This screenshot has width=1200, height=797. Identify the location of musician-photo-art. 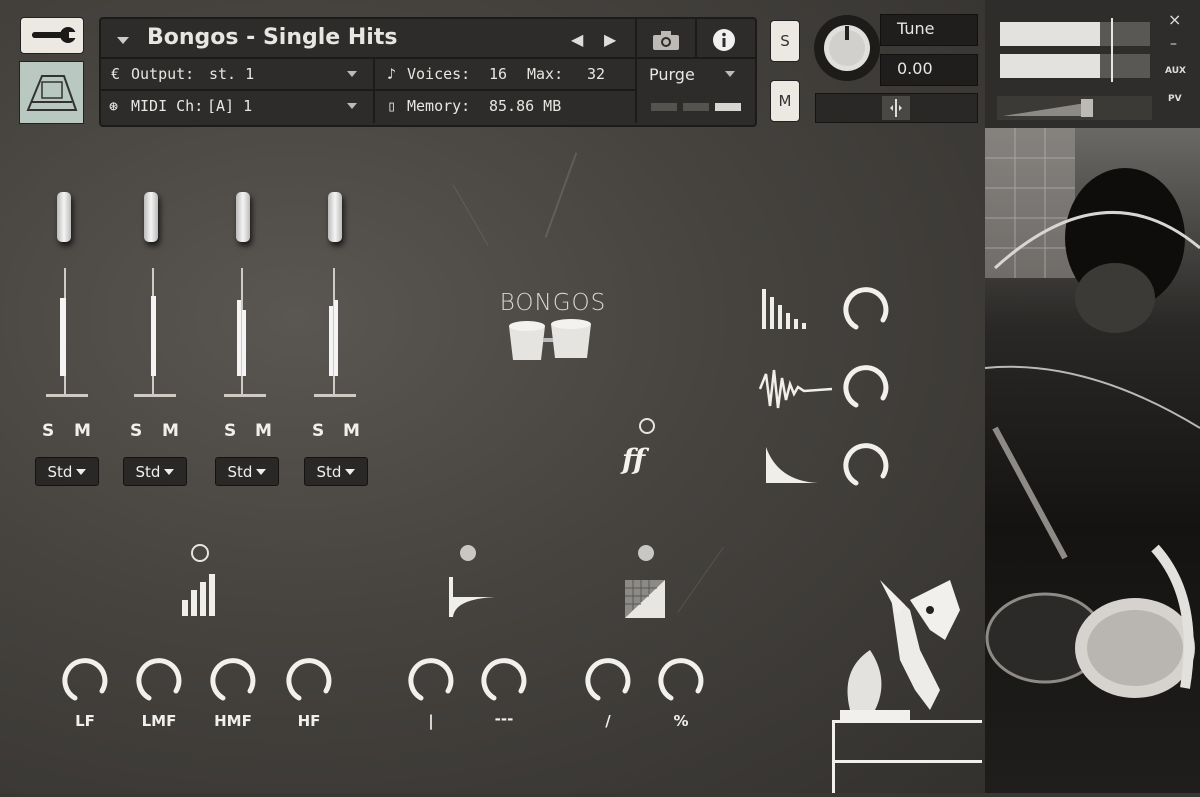
(1092, 413).